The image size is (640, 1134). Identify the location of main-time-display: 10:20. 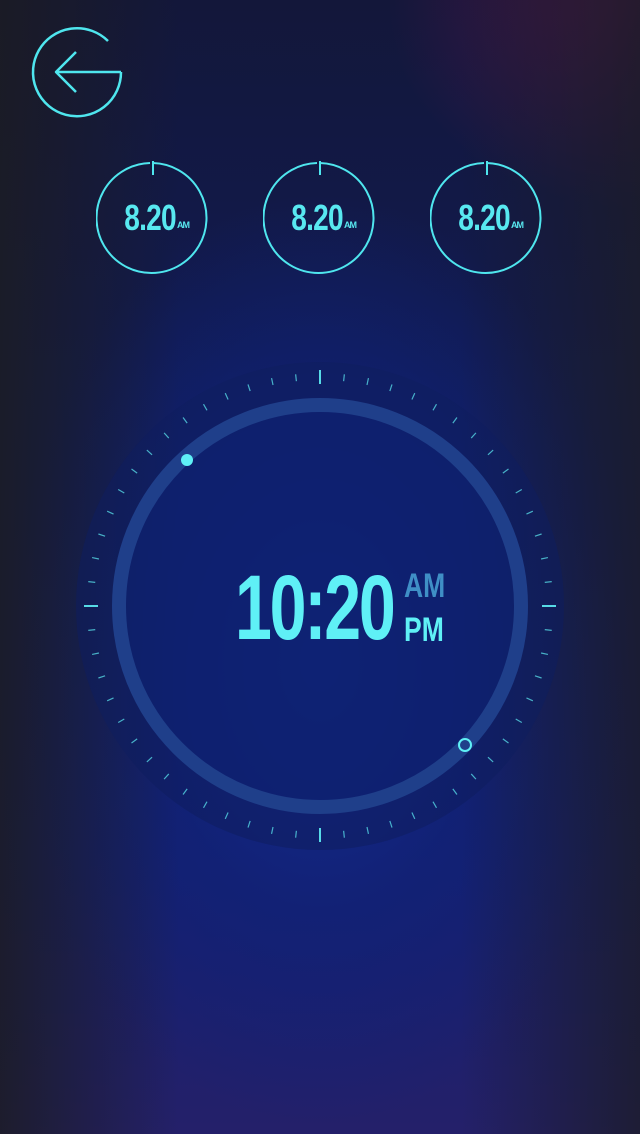
(315, 608).